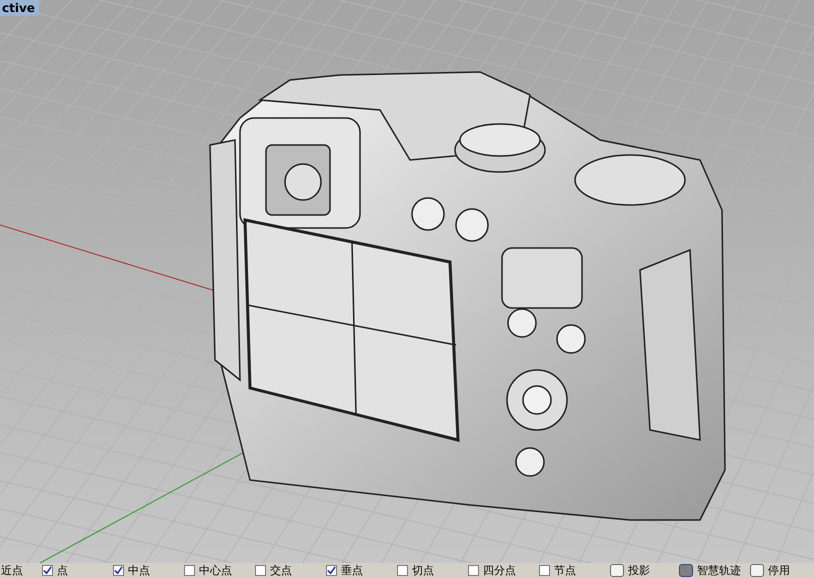 The width and height of the screenshot is (814, 578). What do you see at coordinates (499, 570) in the screenshot?
I see `checkbox-label: 四分点` at bounding box center [499, 570].